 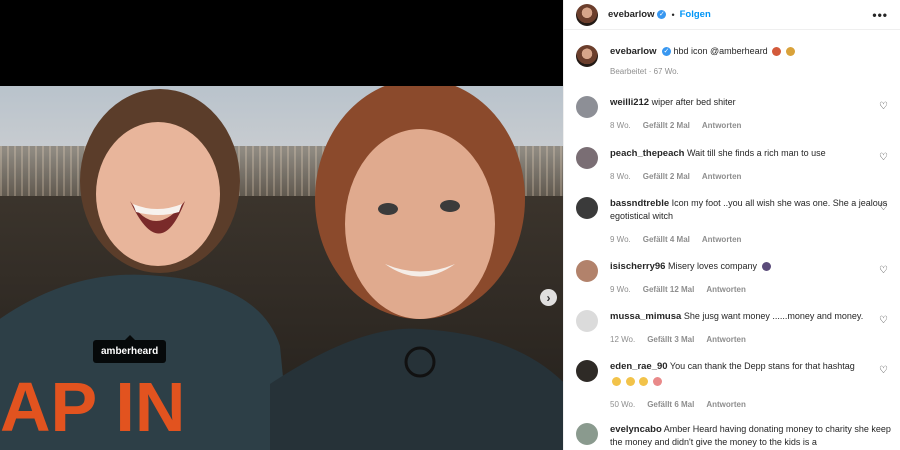 I want to click on comment-username: bassndtreble, so click(x=639, y=203).